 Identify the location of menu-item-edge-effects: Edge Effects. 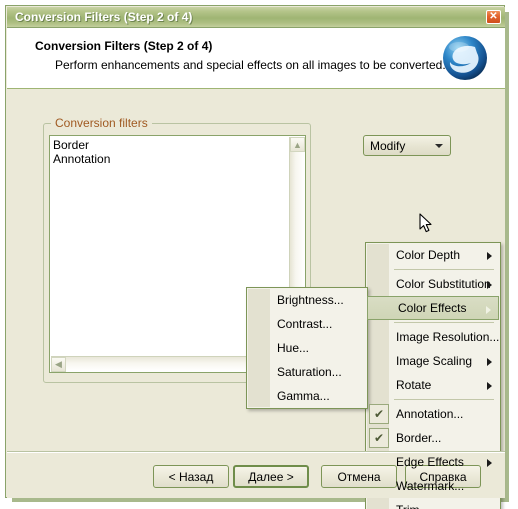
(433, 462).